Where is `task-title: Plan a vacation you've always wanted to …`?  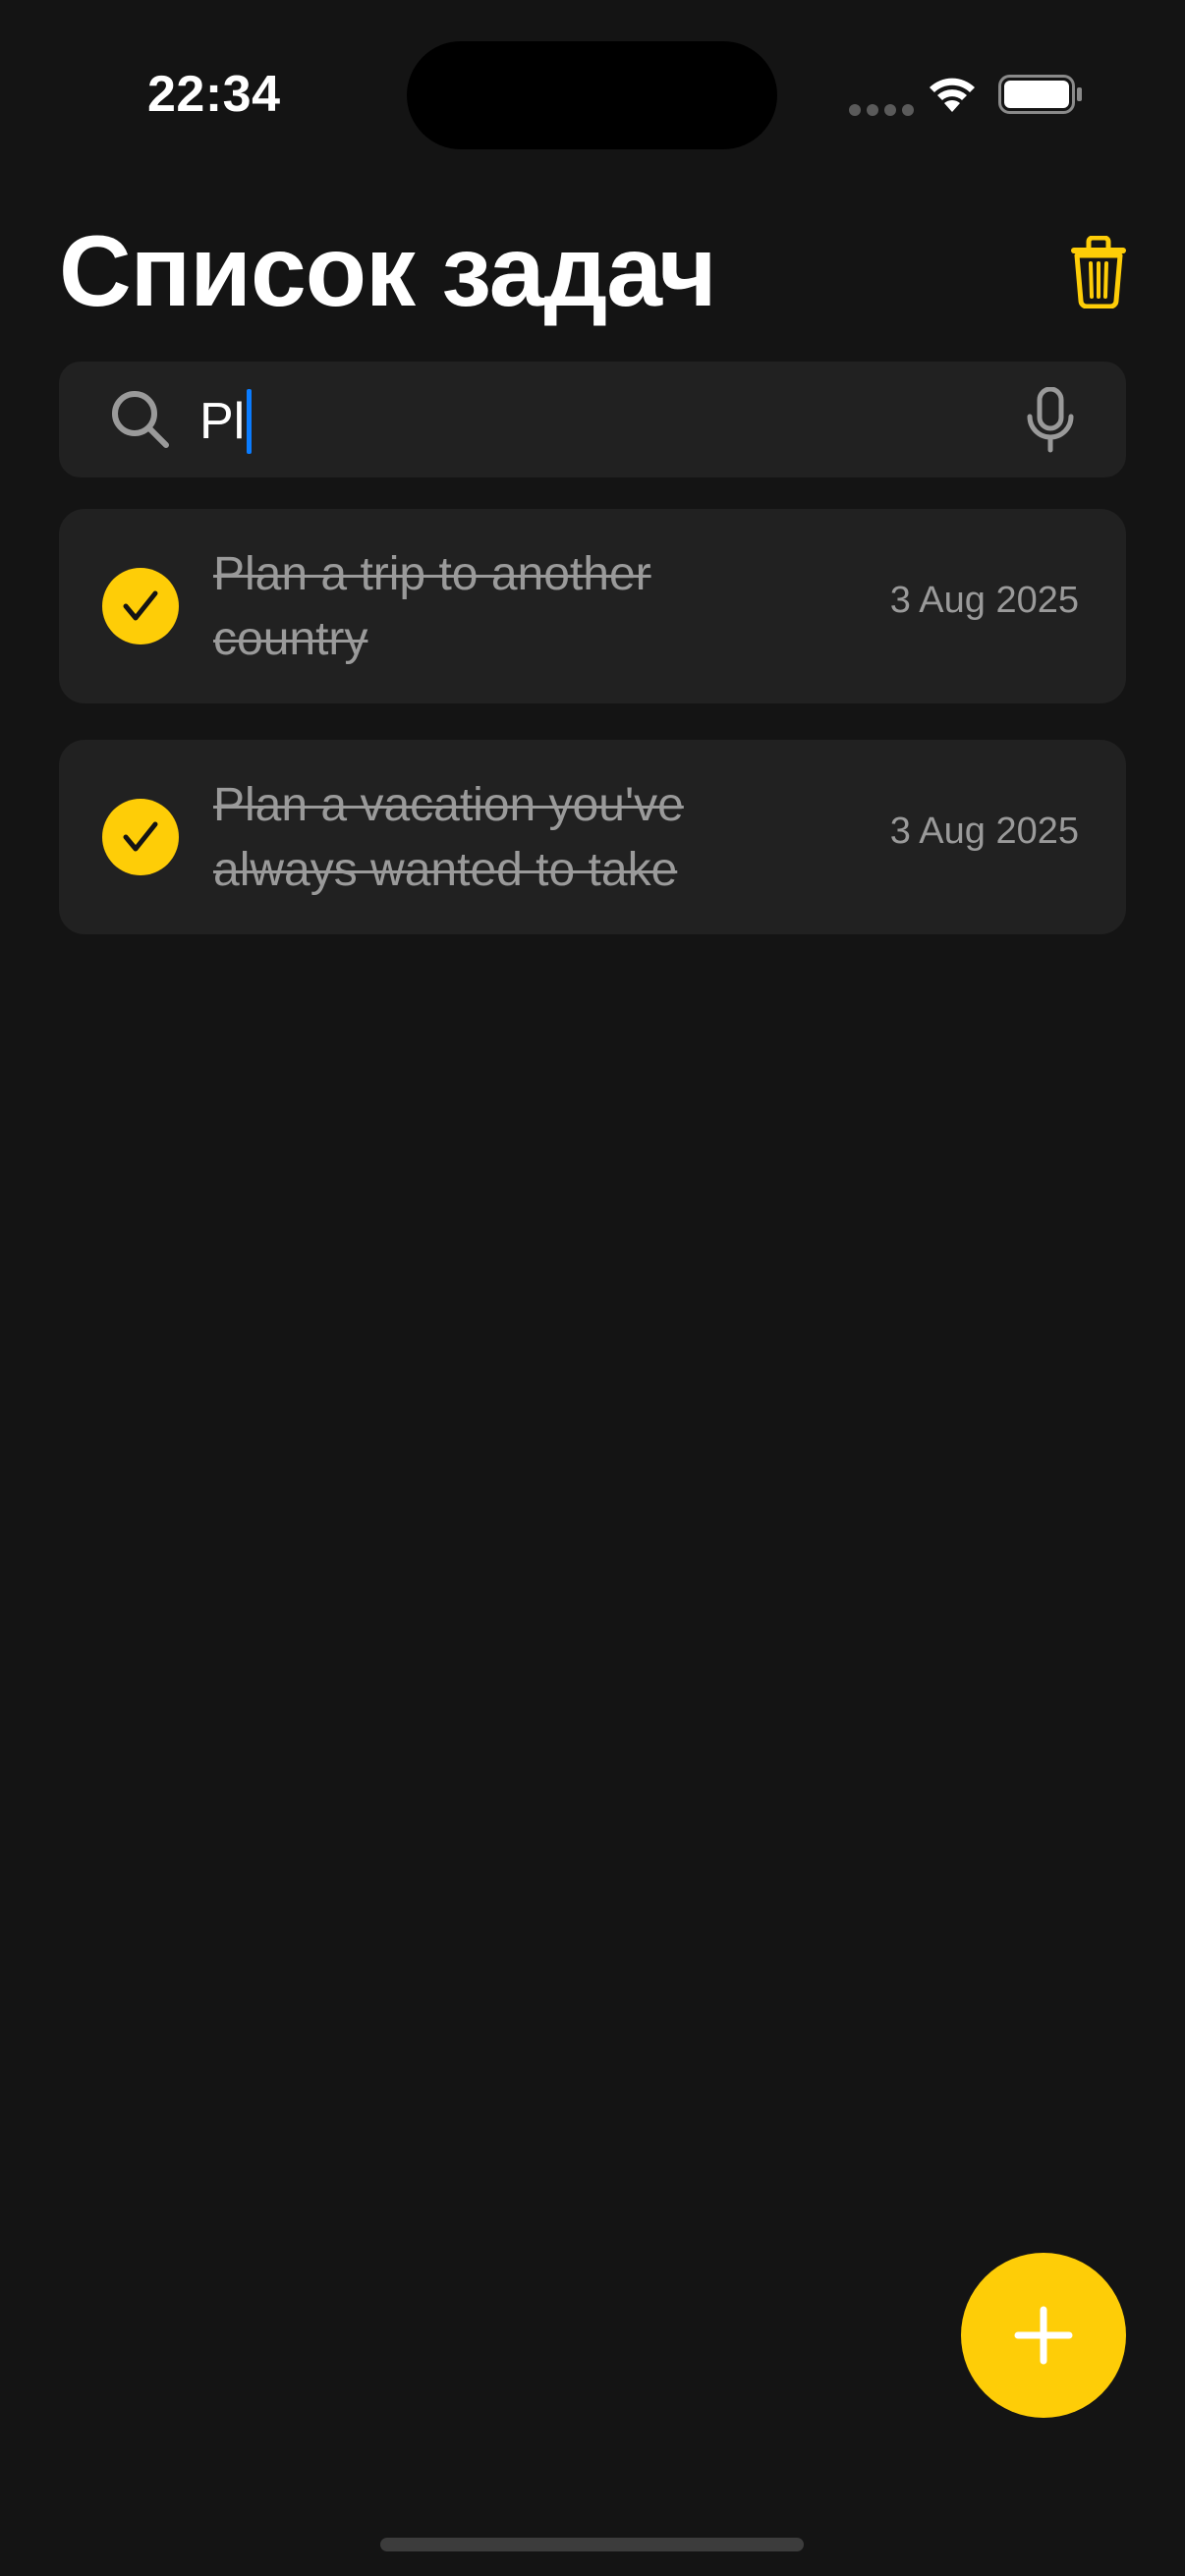
task-title: Plan a vacation you've always wanted to … is located at coordinates (448, 837).